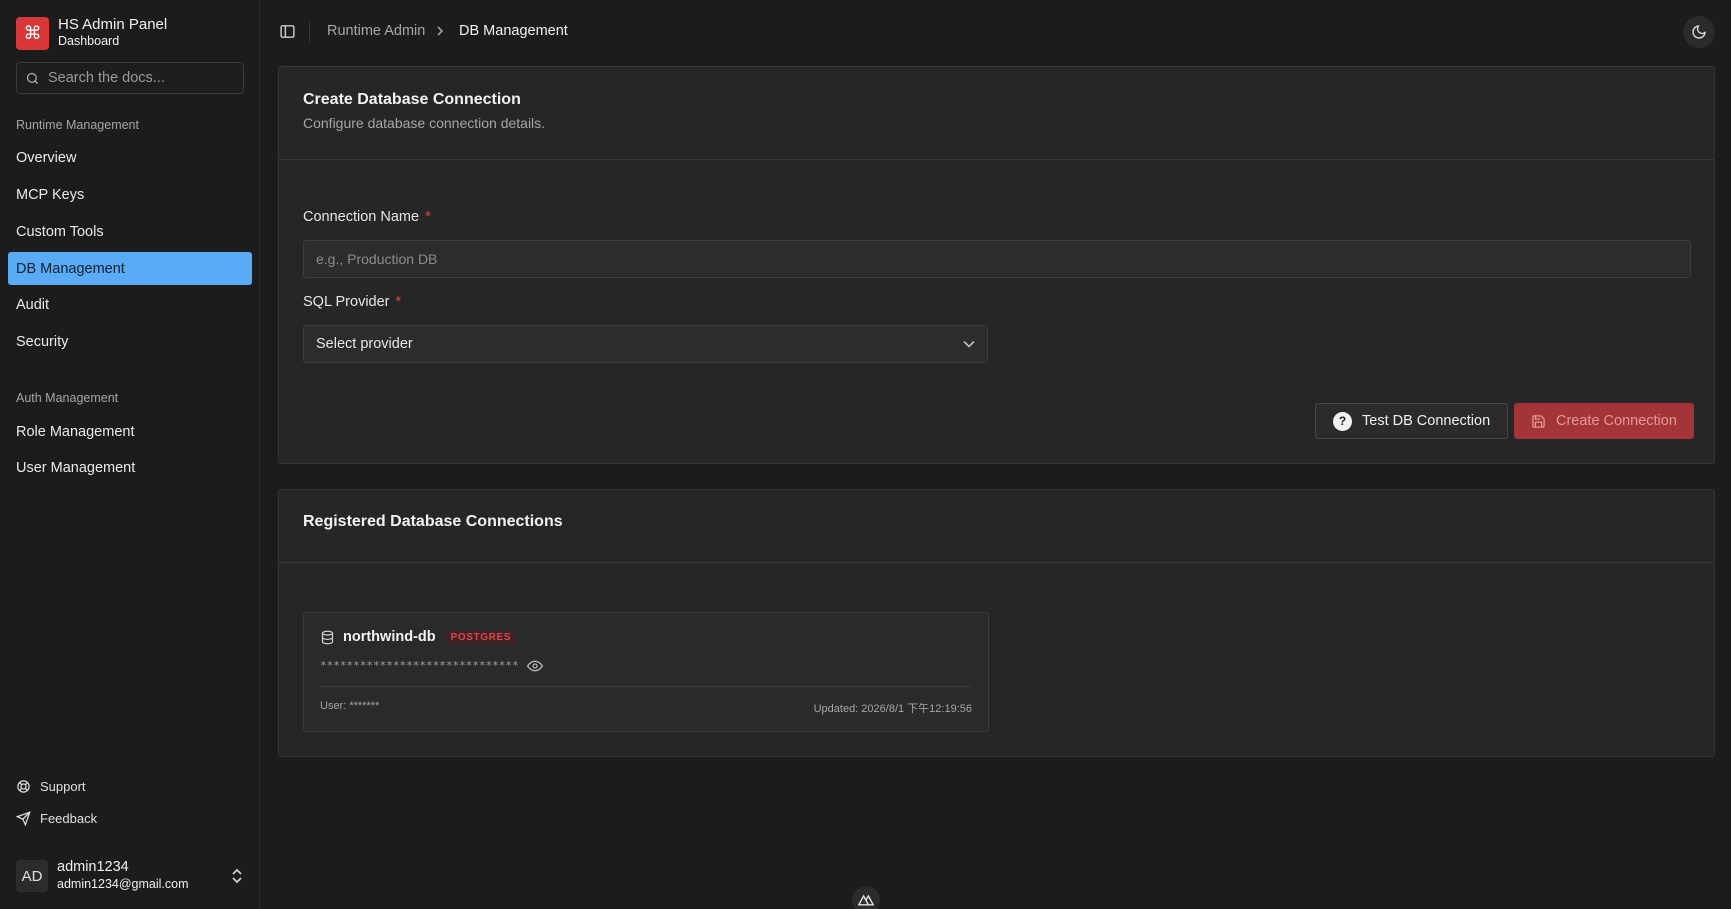  I want to click on sidebar-item-mcp-keys: MCP Keys, so click(130, 194).